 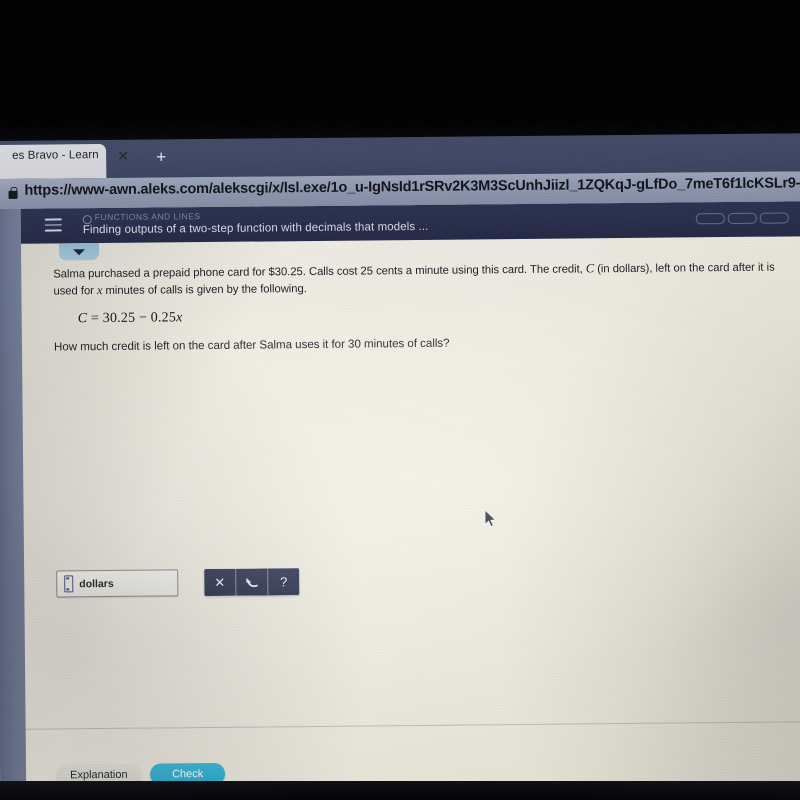 I want to click on undo-arrow-icon, so click(x=252, y=582).